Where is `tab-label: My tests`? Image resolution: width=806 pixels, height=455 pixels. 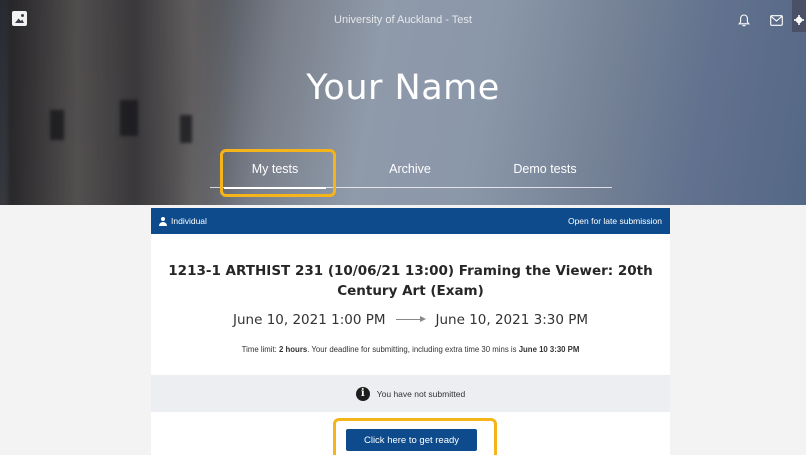 tab-label: My tests is located at coordinates (275, 169).